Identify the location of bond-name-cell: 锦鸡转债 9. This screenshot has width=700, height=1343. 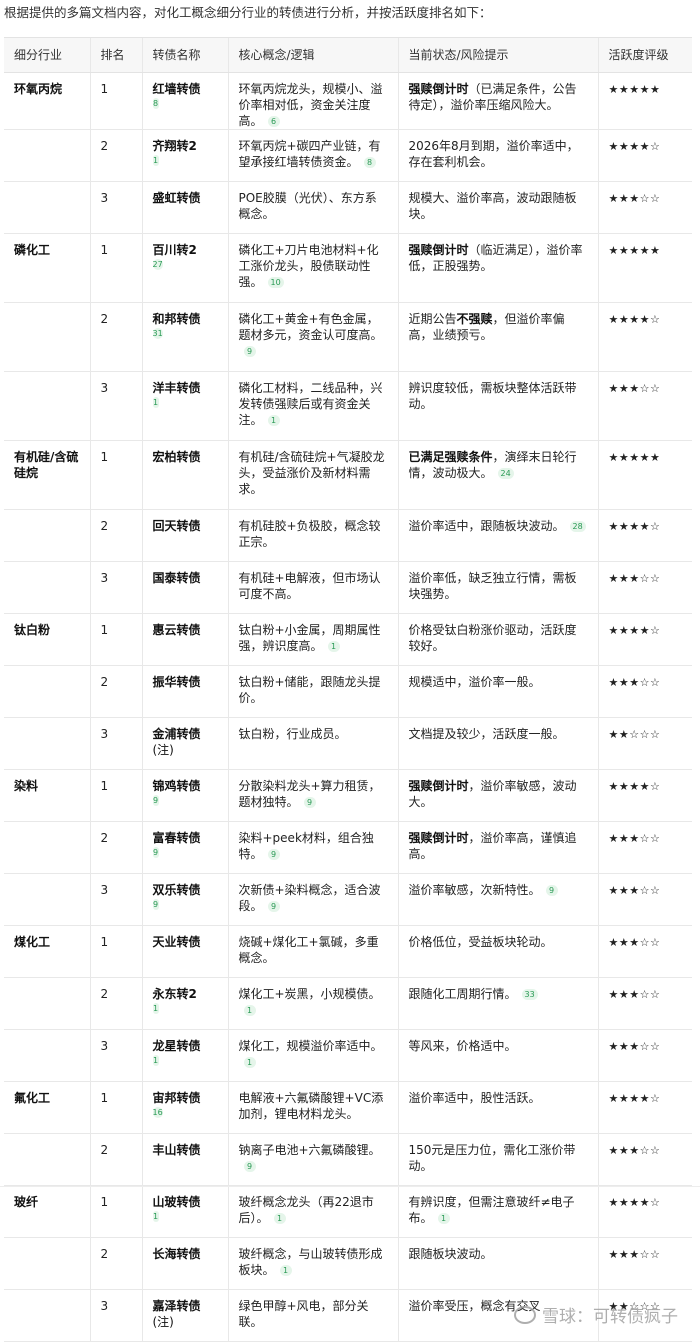
(184, 795).